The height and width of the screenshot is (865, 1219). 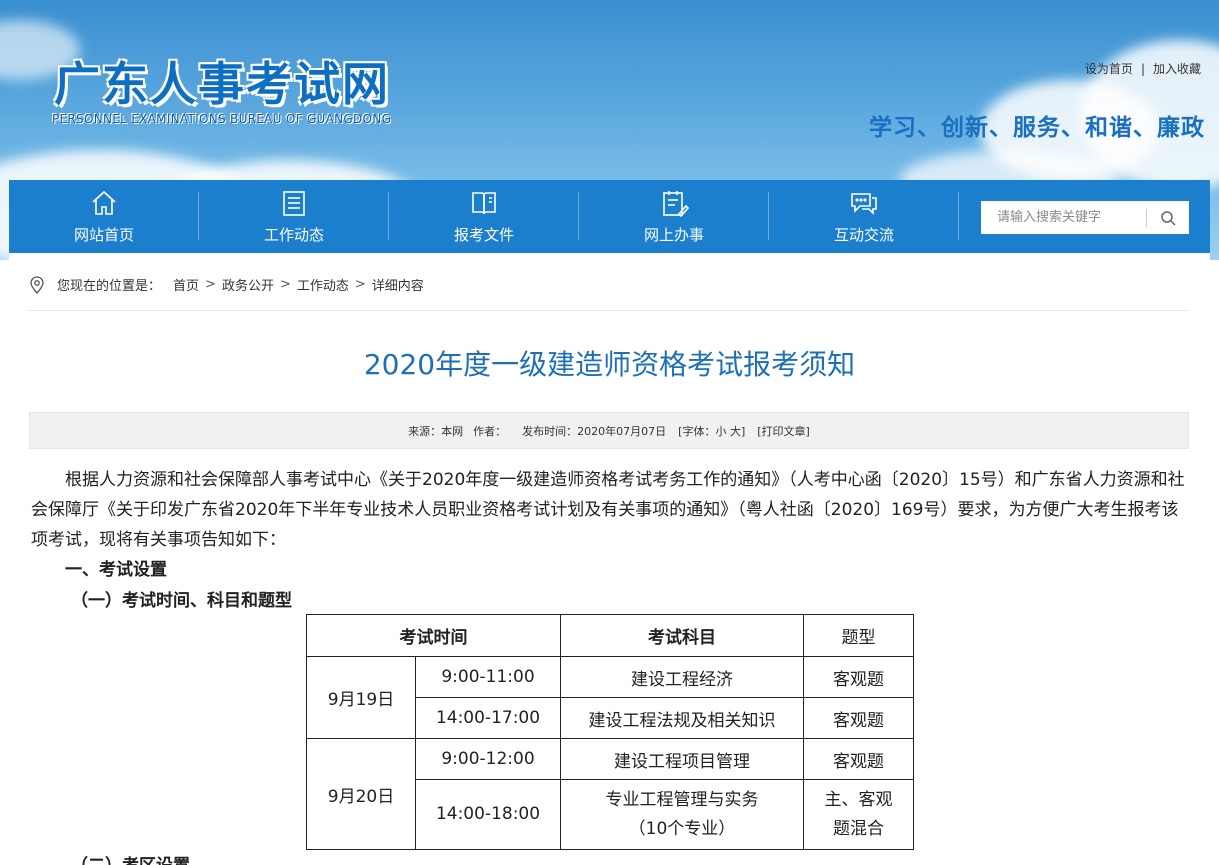 I want to click on site-logo-title: 广东人事考试网, so click(x=222, y=81).